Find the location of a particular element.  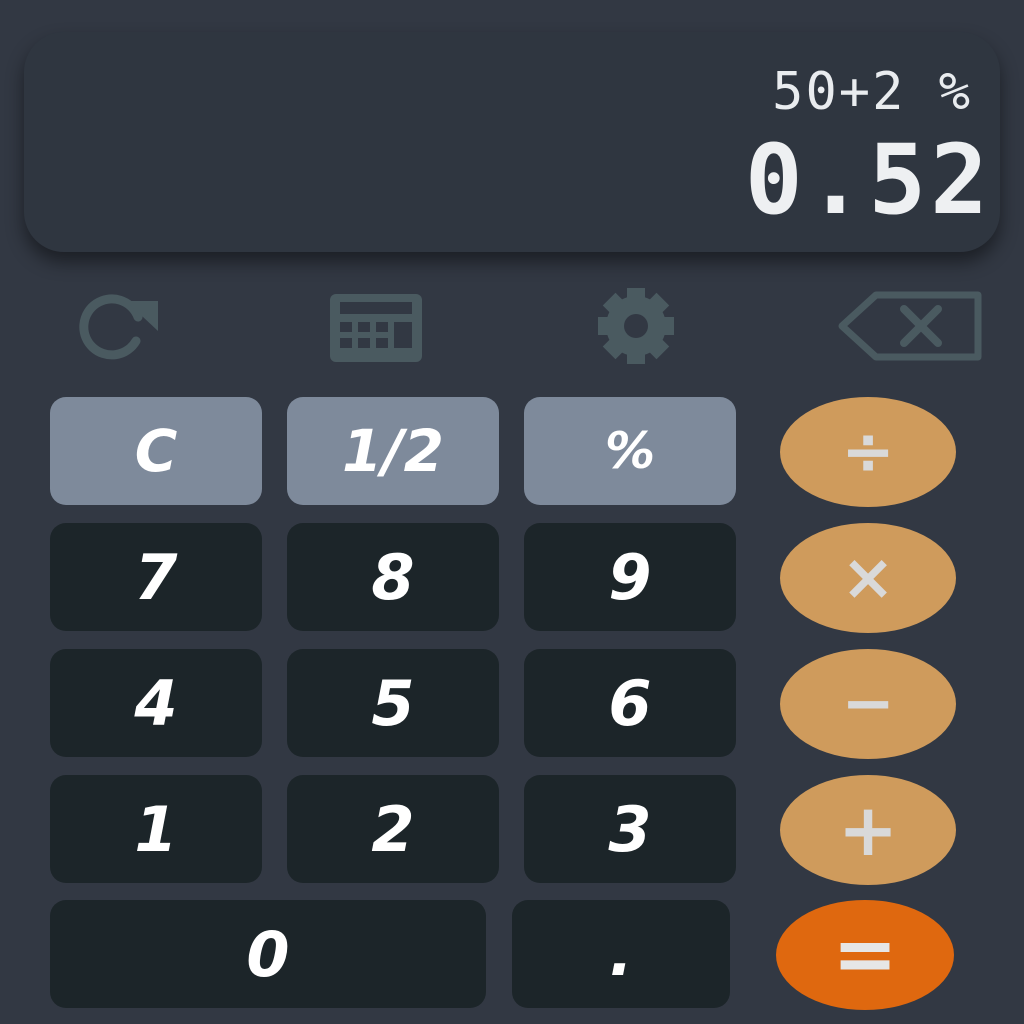

digit-3-button: 3 is located at coordinates (630, 829).